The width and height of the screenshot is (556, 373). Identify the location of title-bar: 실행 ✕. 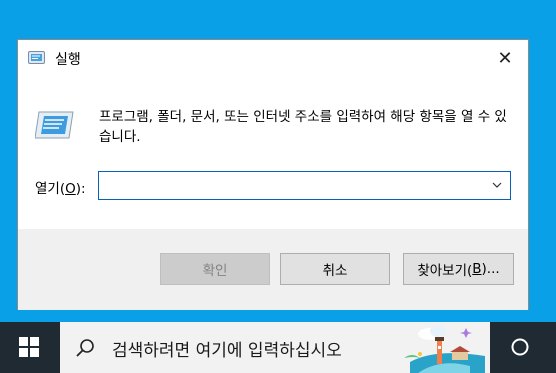
(273, 59).